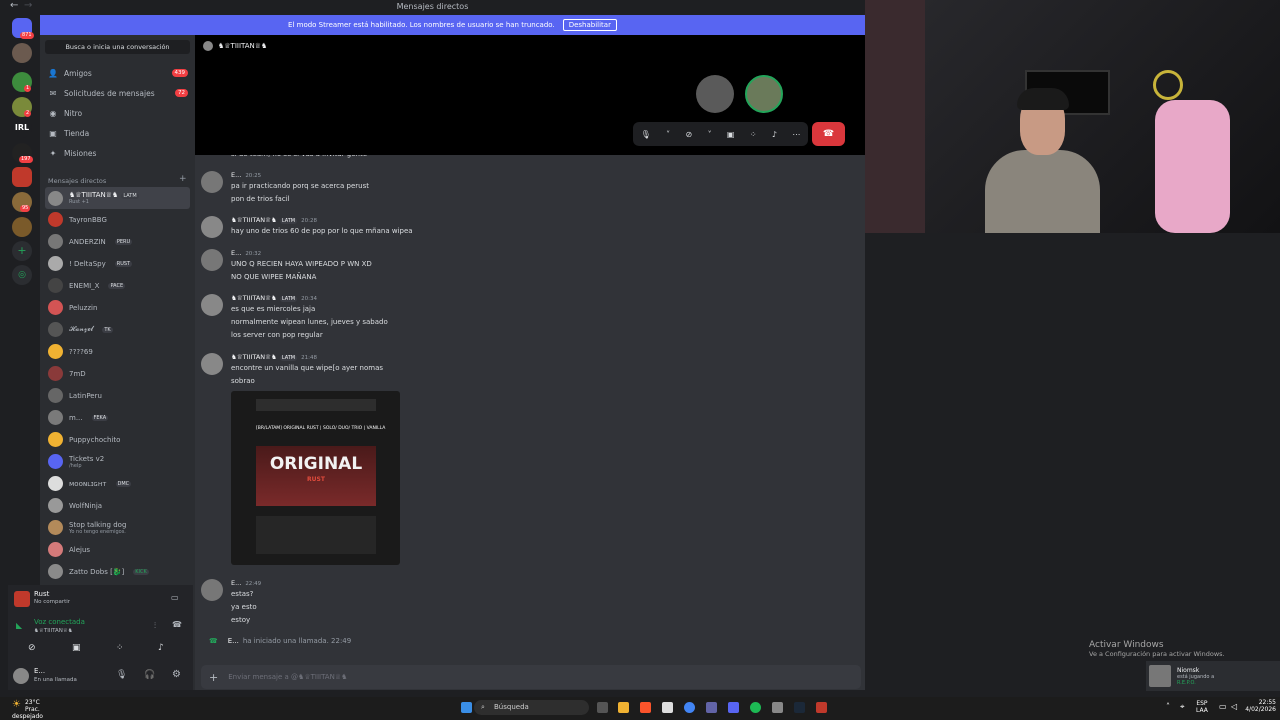  What do you see at coordinates (117, 439) in the screenshot?
I see `dm-item: Puppychochito` at bounding box center [117, 439].